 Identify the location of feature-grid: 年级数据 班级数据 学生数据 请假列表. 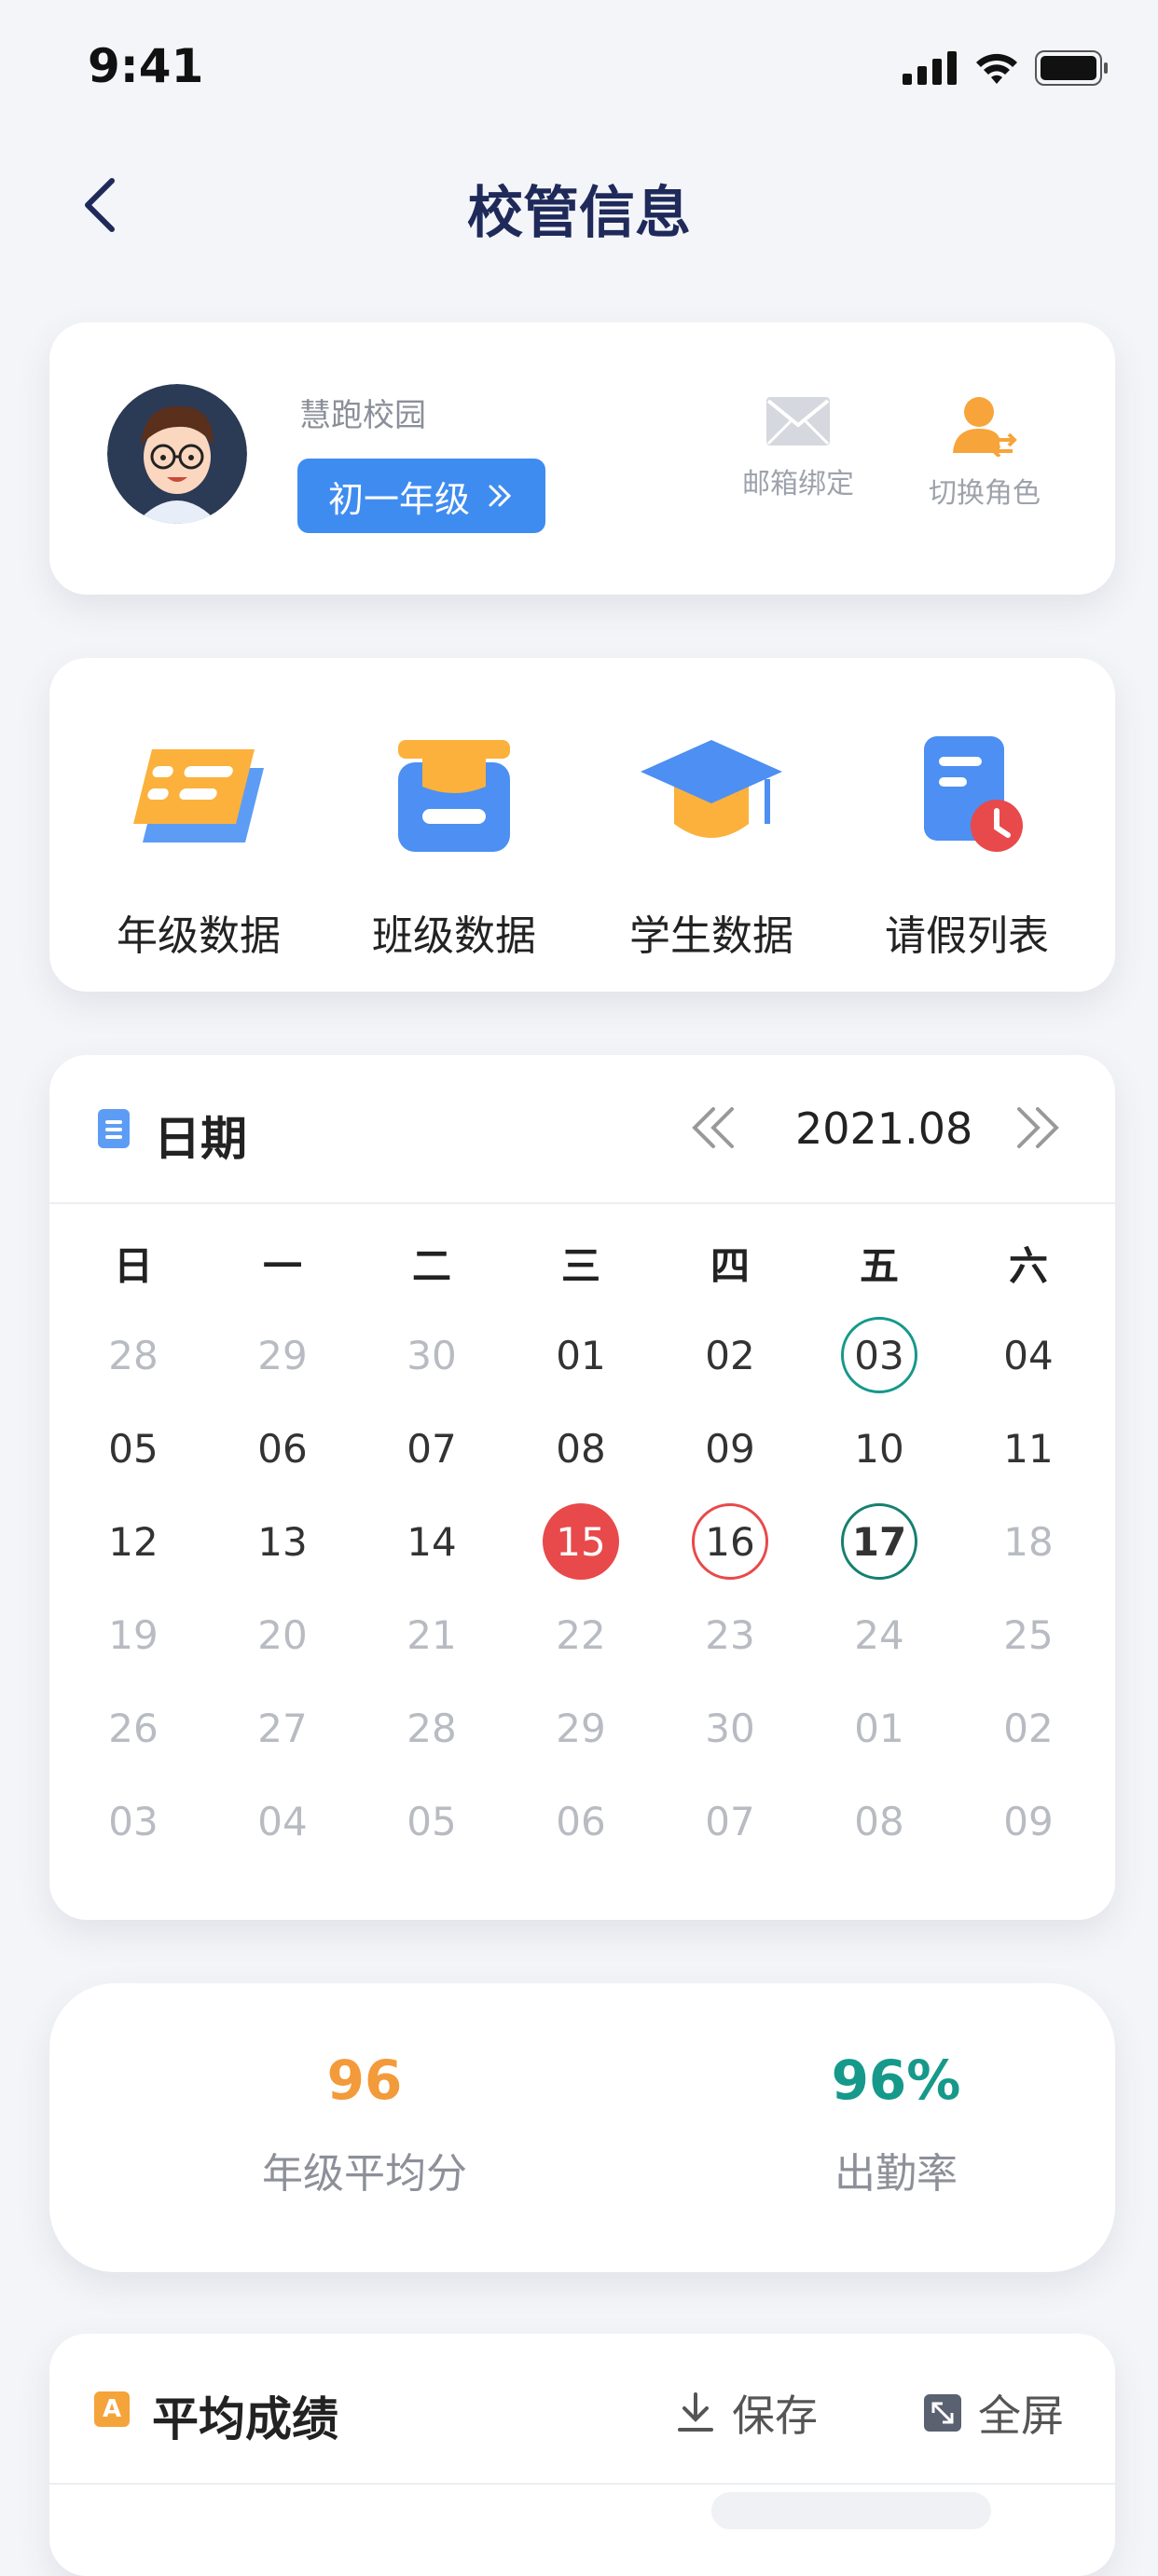
(582, 825).